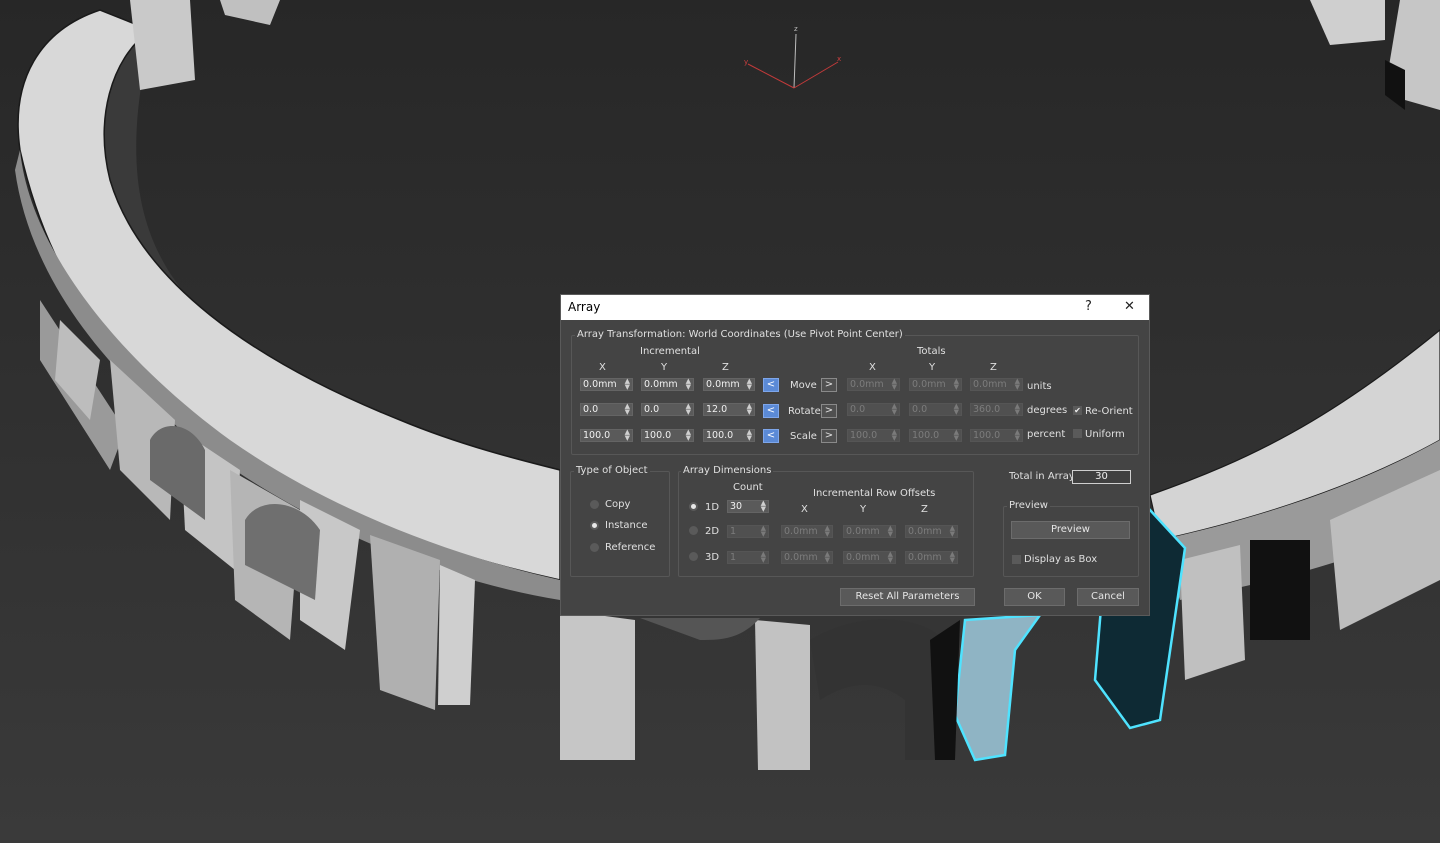 The width and height of the screenshot is (1440, 843). Describe the element at coordinates (829, 411) in the screenshot. I see `rotate-right-arrow-button: >` at that location.